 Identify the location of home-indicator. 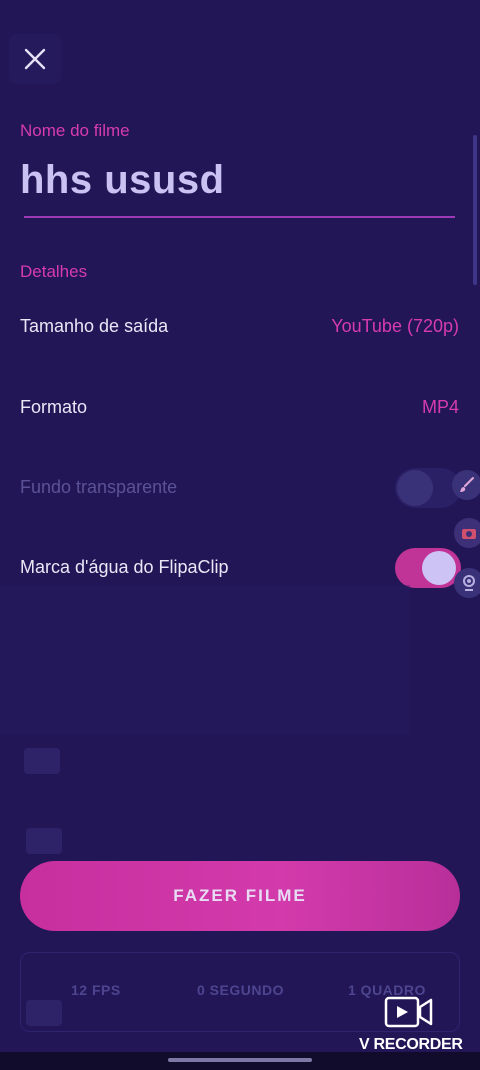
(240, 1060).